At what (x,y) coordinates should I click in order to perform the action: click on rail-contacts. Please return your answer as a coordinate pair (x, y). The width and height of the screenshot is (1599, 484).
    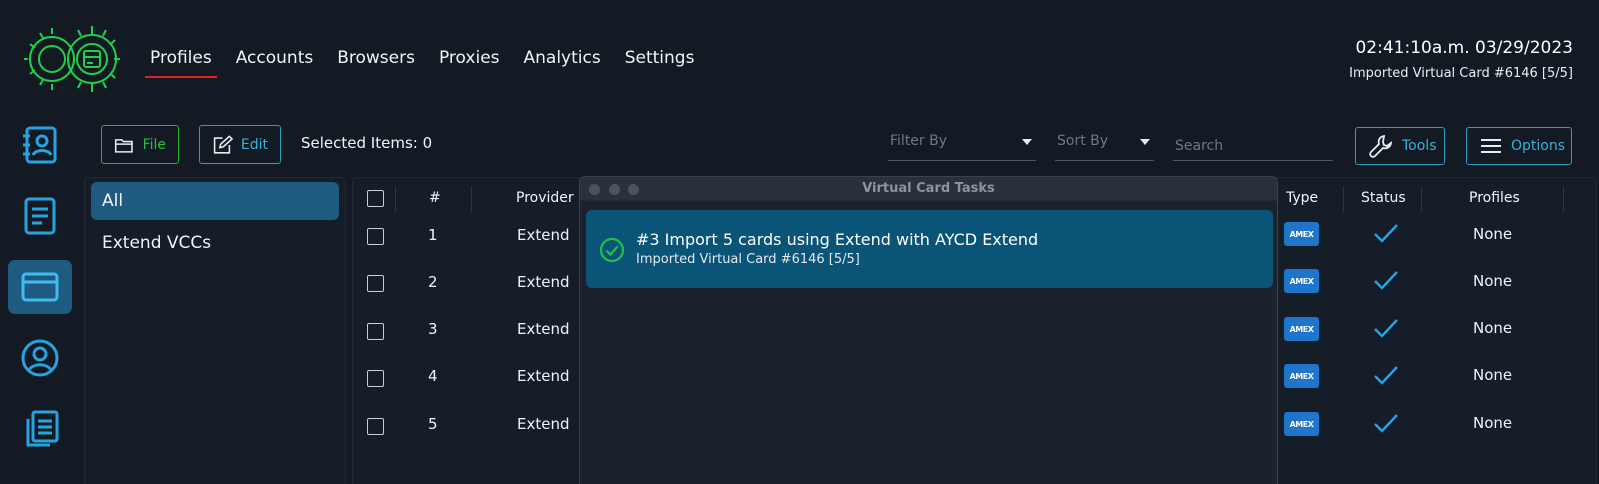
    Looking at the image, I should click on (40, 145).